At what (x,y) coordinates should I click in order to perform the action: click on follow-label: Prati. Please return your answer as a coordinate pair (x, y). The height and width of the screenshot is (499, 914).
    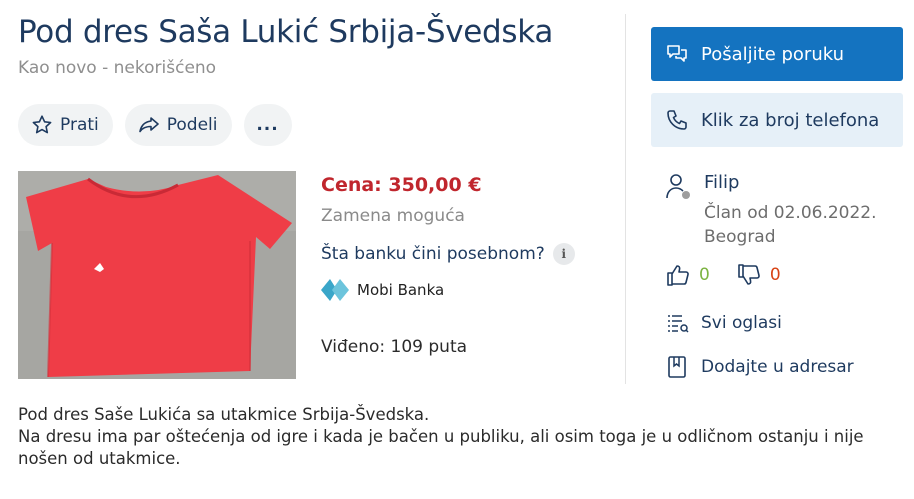
    Looking at the image, I should click on (79, 125).